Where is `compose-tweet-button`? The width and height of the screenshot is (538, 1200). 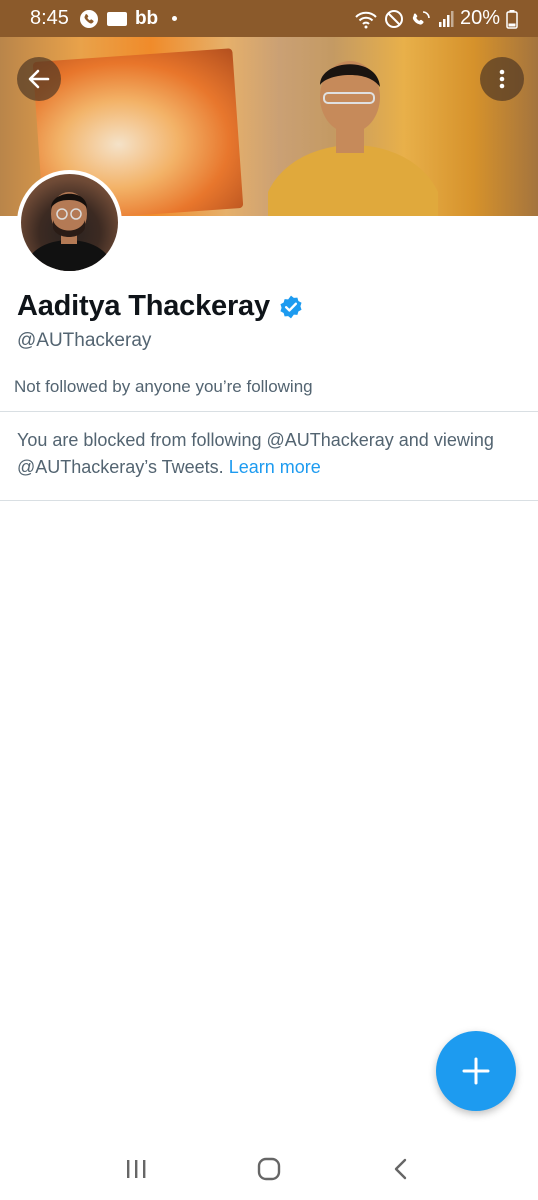 compose-tweet-button is located at coordinates (476, 1071).